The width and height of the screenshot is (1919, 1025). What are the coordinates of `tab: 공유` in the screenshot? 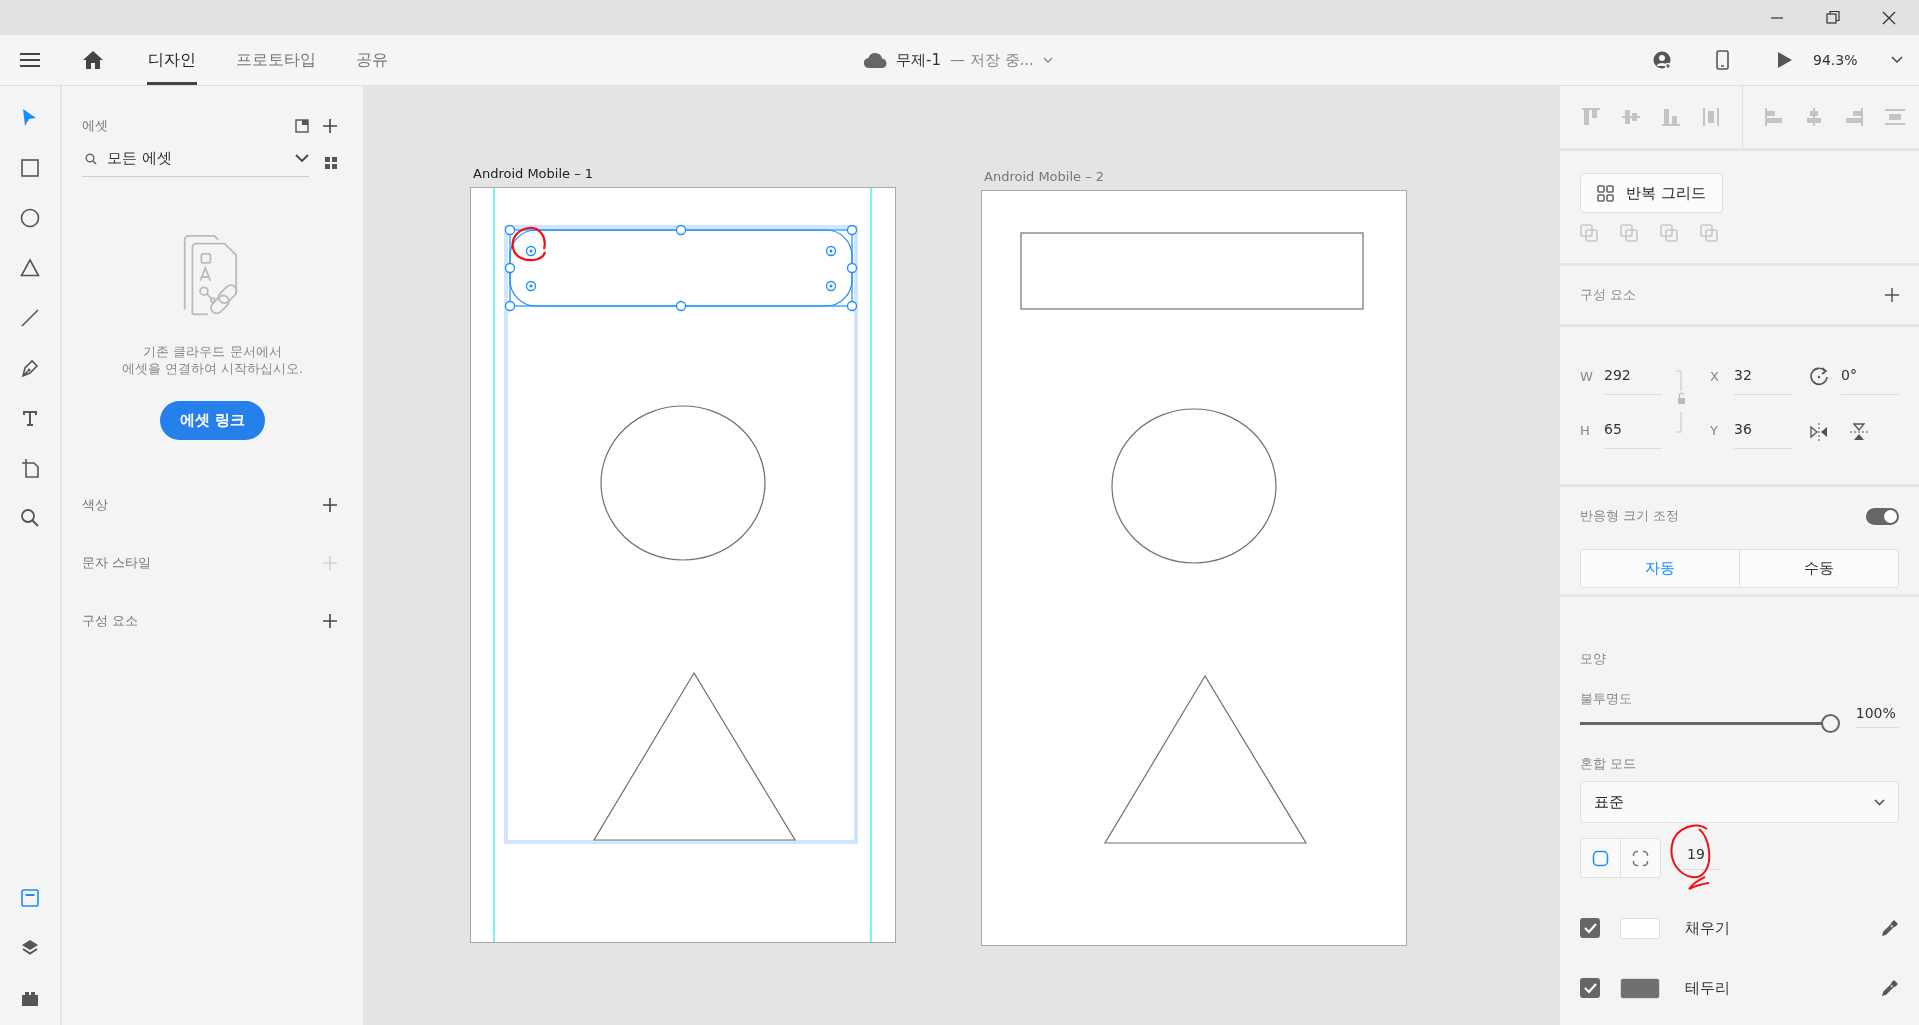 It's located at (372, 60).